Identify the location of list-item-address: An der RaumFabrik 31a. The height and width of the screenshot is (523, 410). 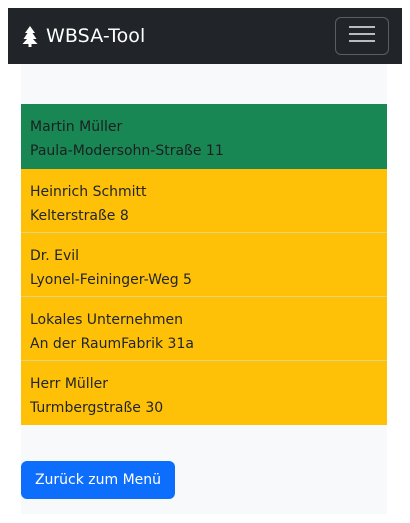
(112, 344).